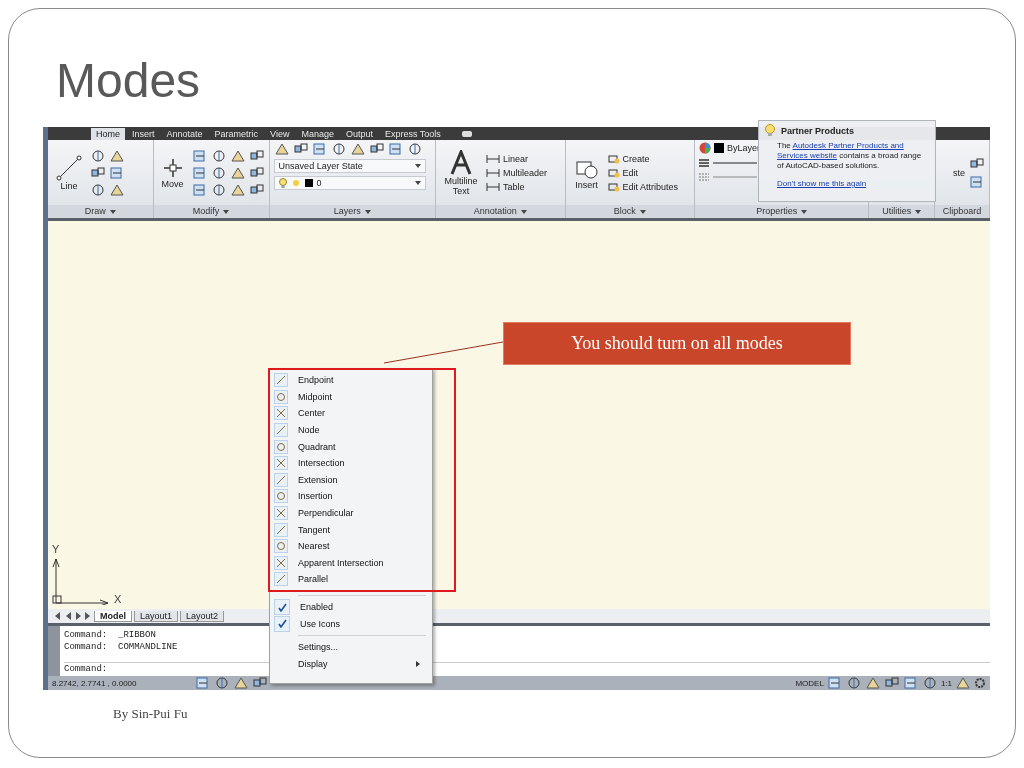 The height and width of the screenshot is (768, 1024). Describe the element at coordinates (461, 185) in the screenshot. I see `tool-label: Multiline Text` at that location.